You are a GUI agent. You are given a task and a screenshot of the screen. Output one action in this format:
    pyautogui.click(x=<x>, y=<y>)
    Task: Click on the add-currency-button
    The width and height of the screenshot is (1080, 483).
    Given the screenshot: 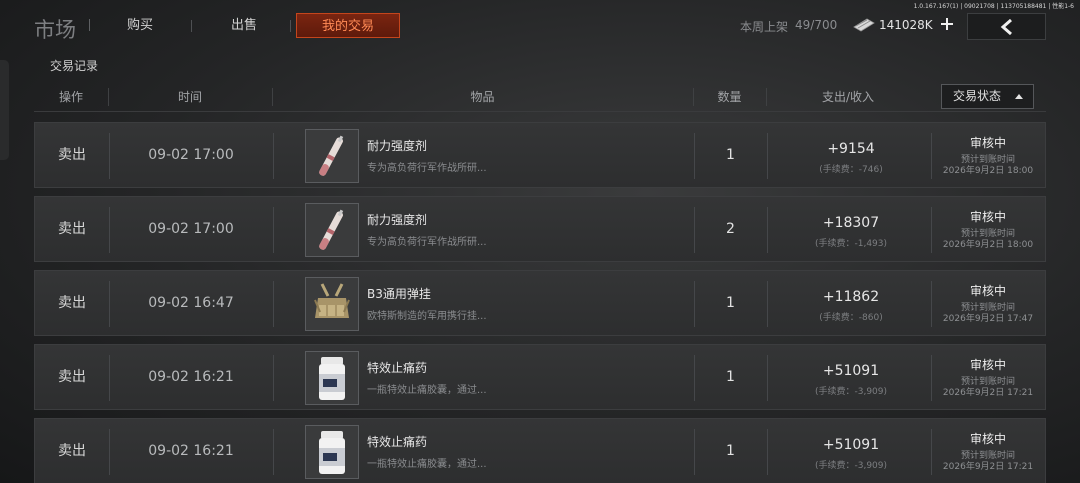 What is the action you would take?
    pyautogui.click(x=947, y=24)
    